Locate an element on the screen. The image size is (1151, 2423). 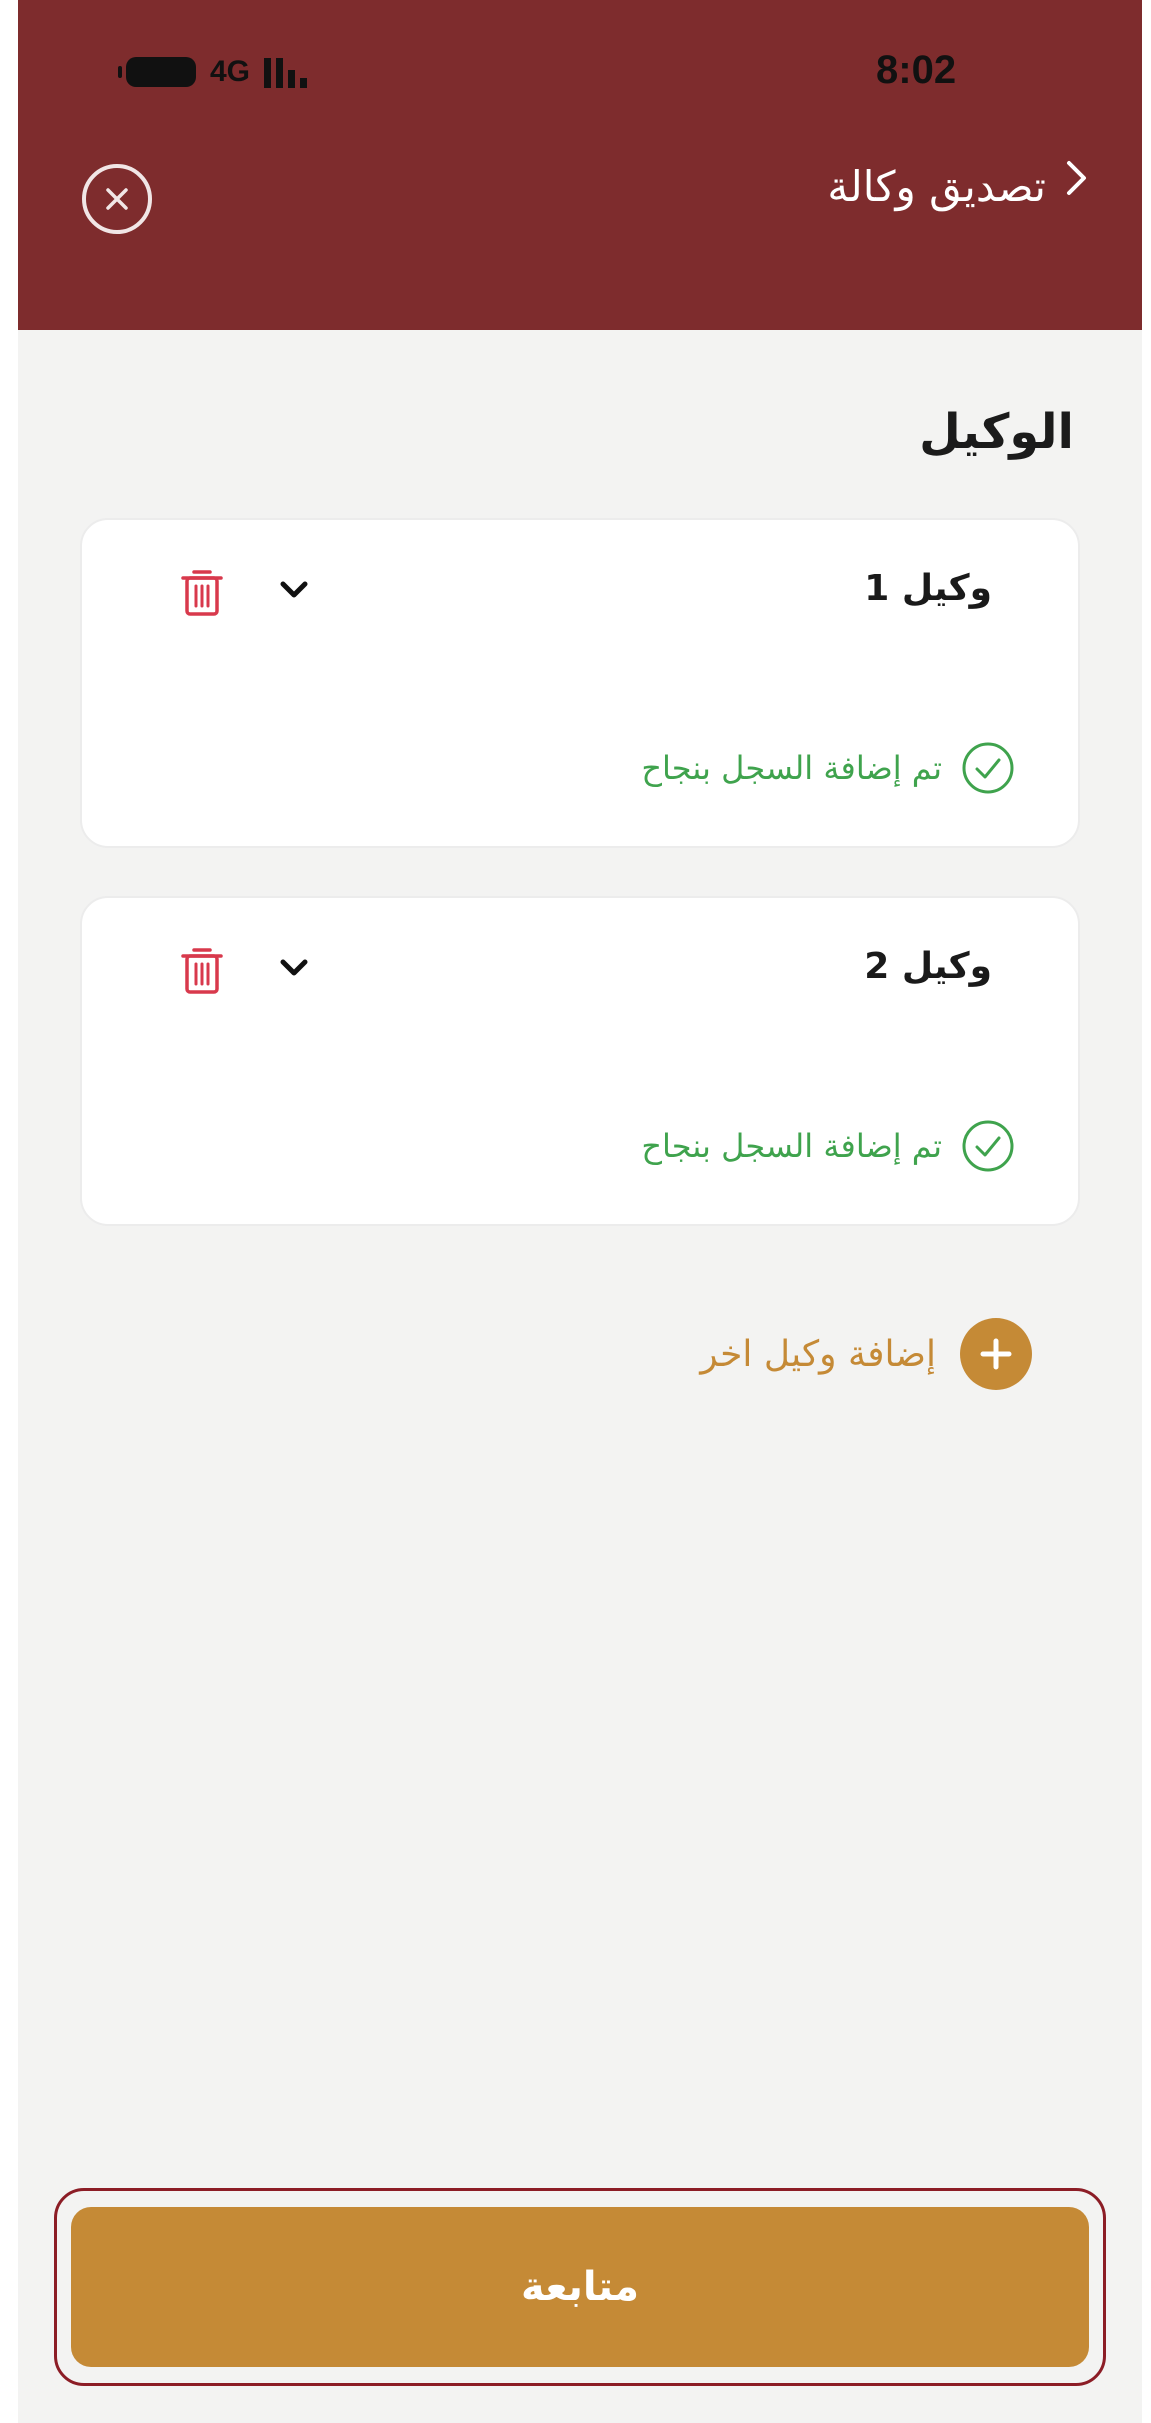
agent-card: وكيل 1 تم إضافة السجل بنجاح is located at coordinates (580, 683).